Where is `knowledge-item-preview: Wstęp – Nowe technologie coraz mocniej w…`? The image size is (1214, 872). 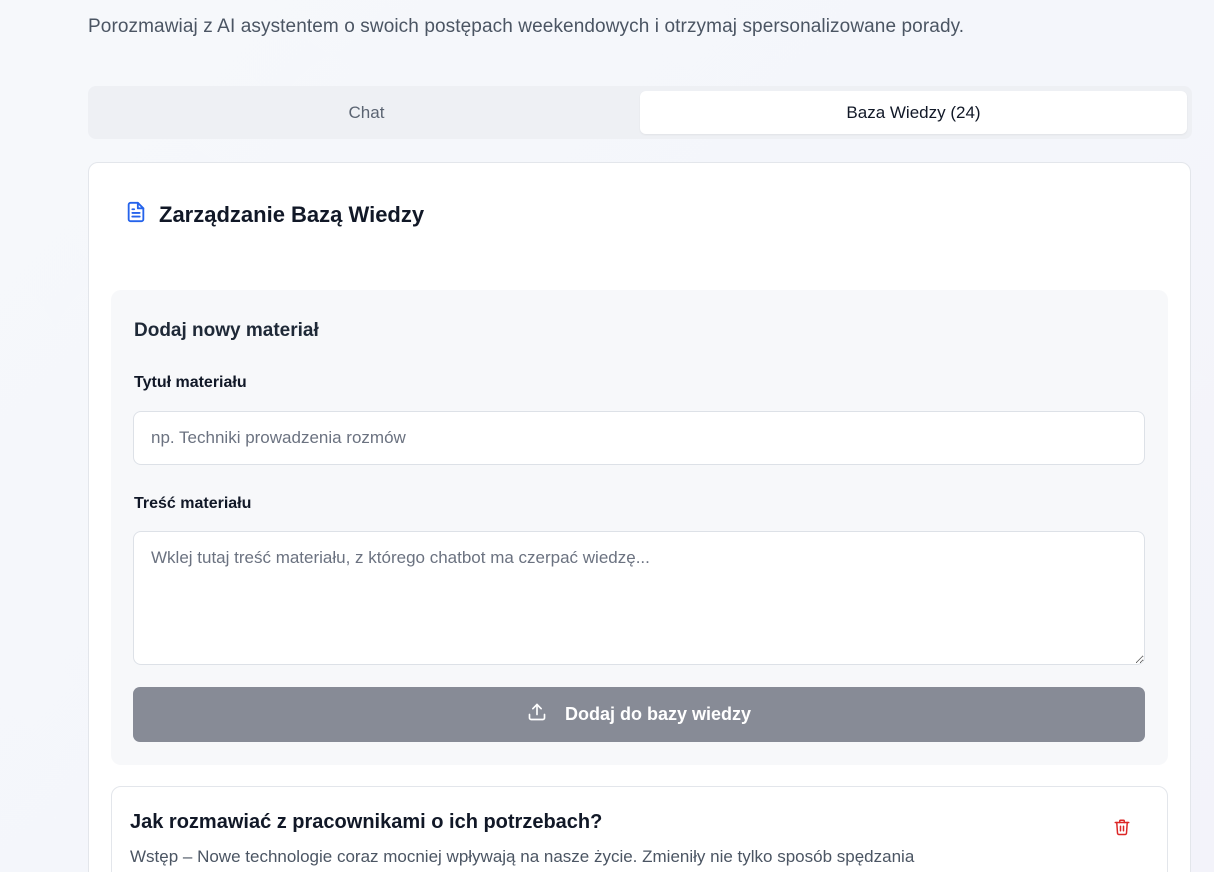 knowledge-item-preview: Wstęp – Nowe technologie coraz mocniej w… is located at coordinates (522, 856).